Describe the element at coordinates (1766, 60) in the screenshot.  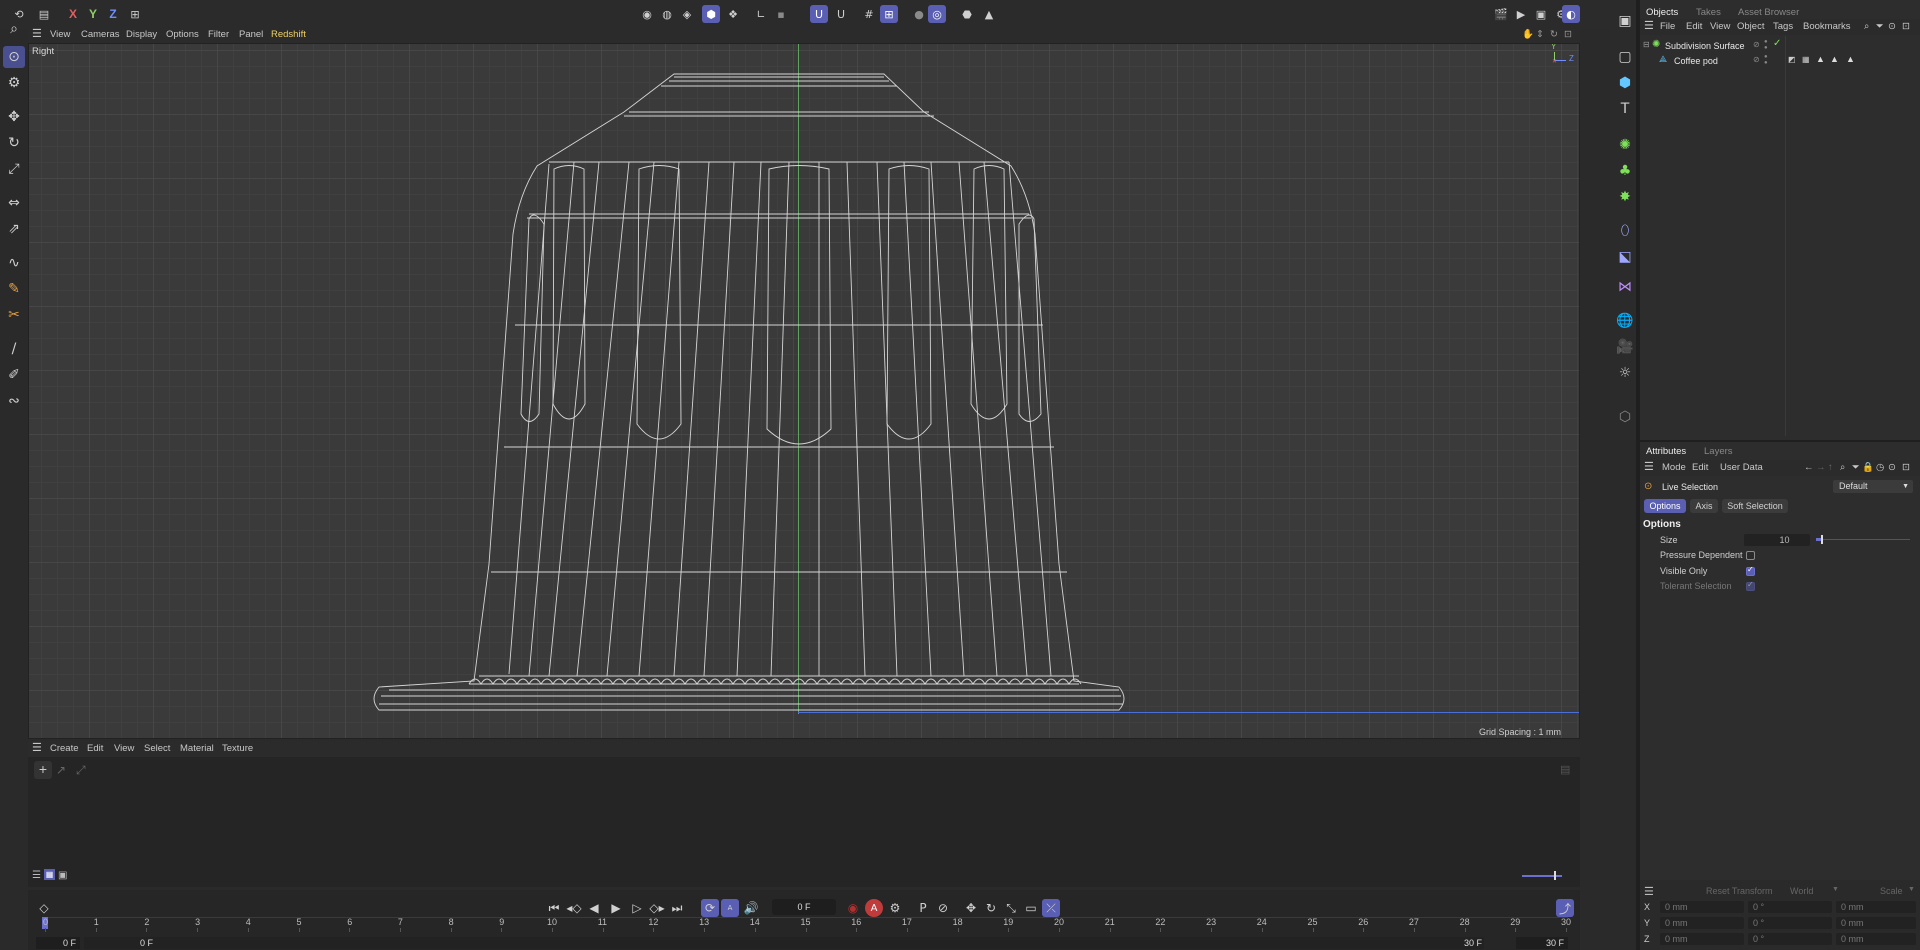
I see `visibility-dots-icon: ● ●` at that location.